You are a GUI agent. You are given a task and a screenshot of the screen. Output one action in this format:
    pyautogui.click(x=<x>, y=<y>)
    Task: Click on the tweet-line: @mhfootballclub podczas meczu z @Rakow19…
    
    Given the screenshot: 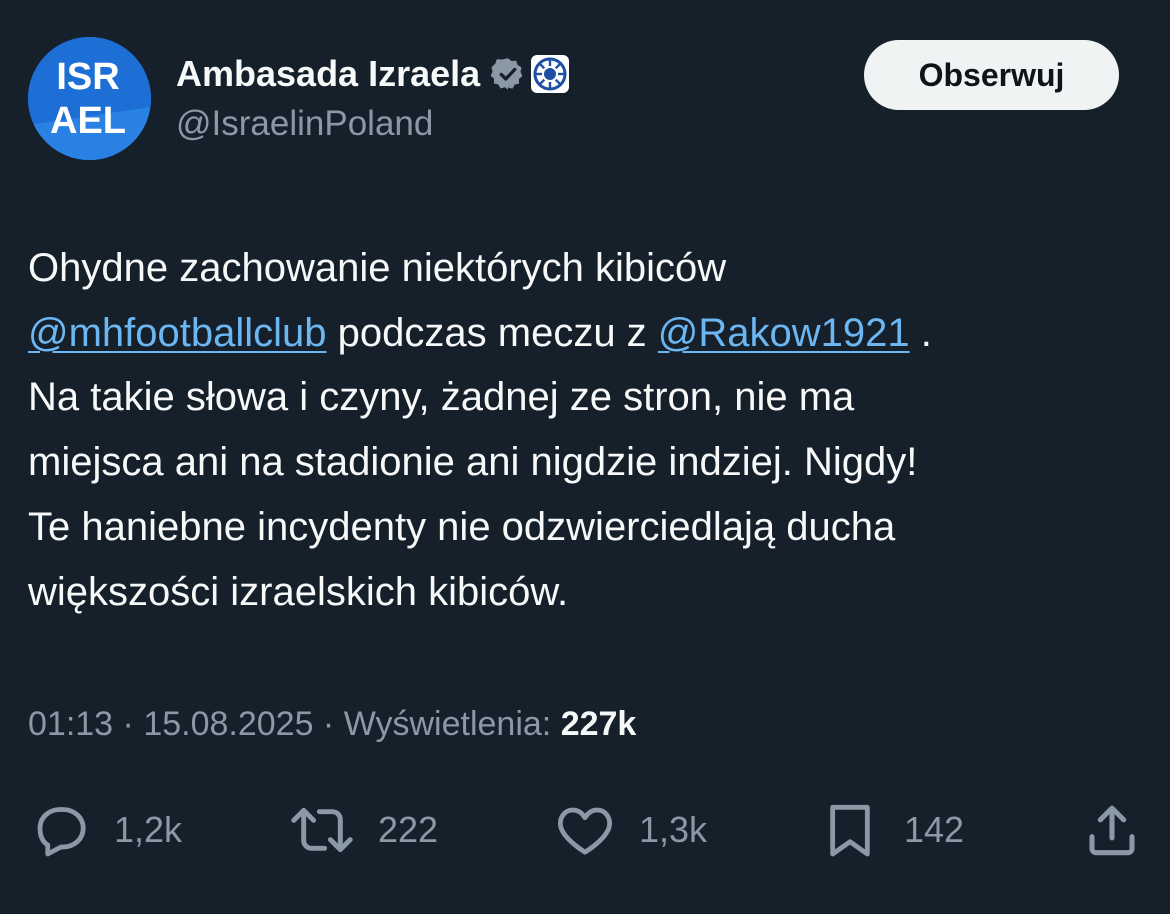 What is the action you would take?
    pyautogui.click(x=583, y=333)
    